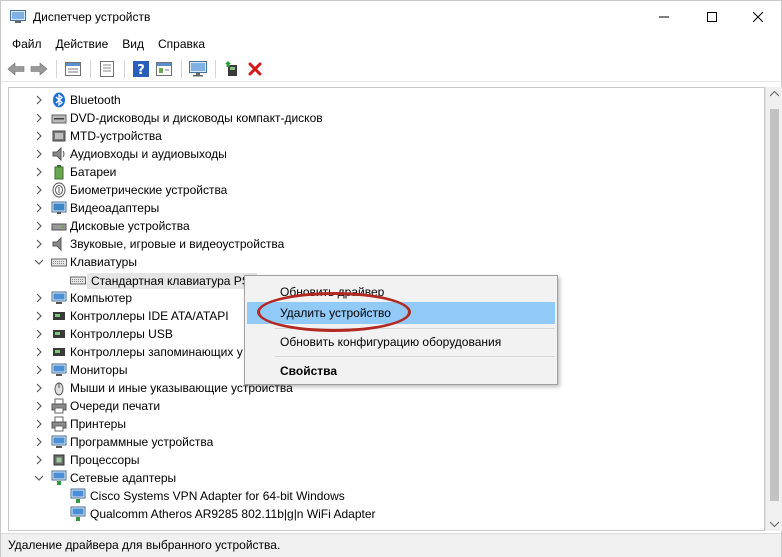 This screenshot has height=557, width=782. What do you see at coordinates (148, 154) in the screenshot?
I see `tree-item-label: Аудиовходы и аудиовыходы` at bounding box center [148, 154].